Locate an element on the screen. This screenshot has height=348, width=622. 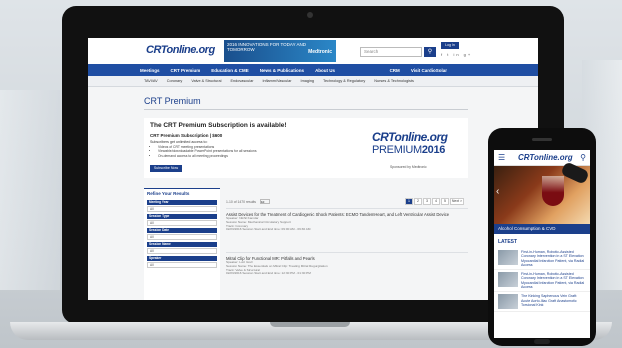
subnav-item-technology: Technology & Regulatory is located at coordinates (344, 81).